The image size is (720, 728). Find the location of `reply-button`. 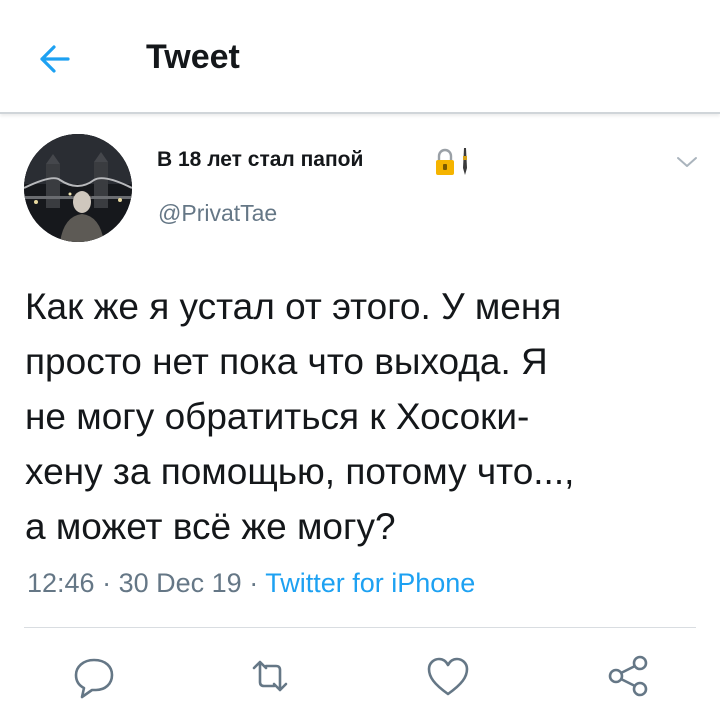

reply-button is located at coordinates (94, 676).